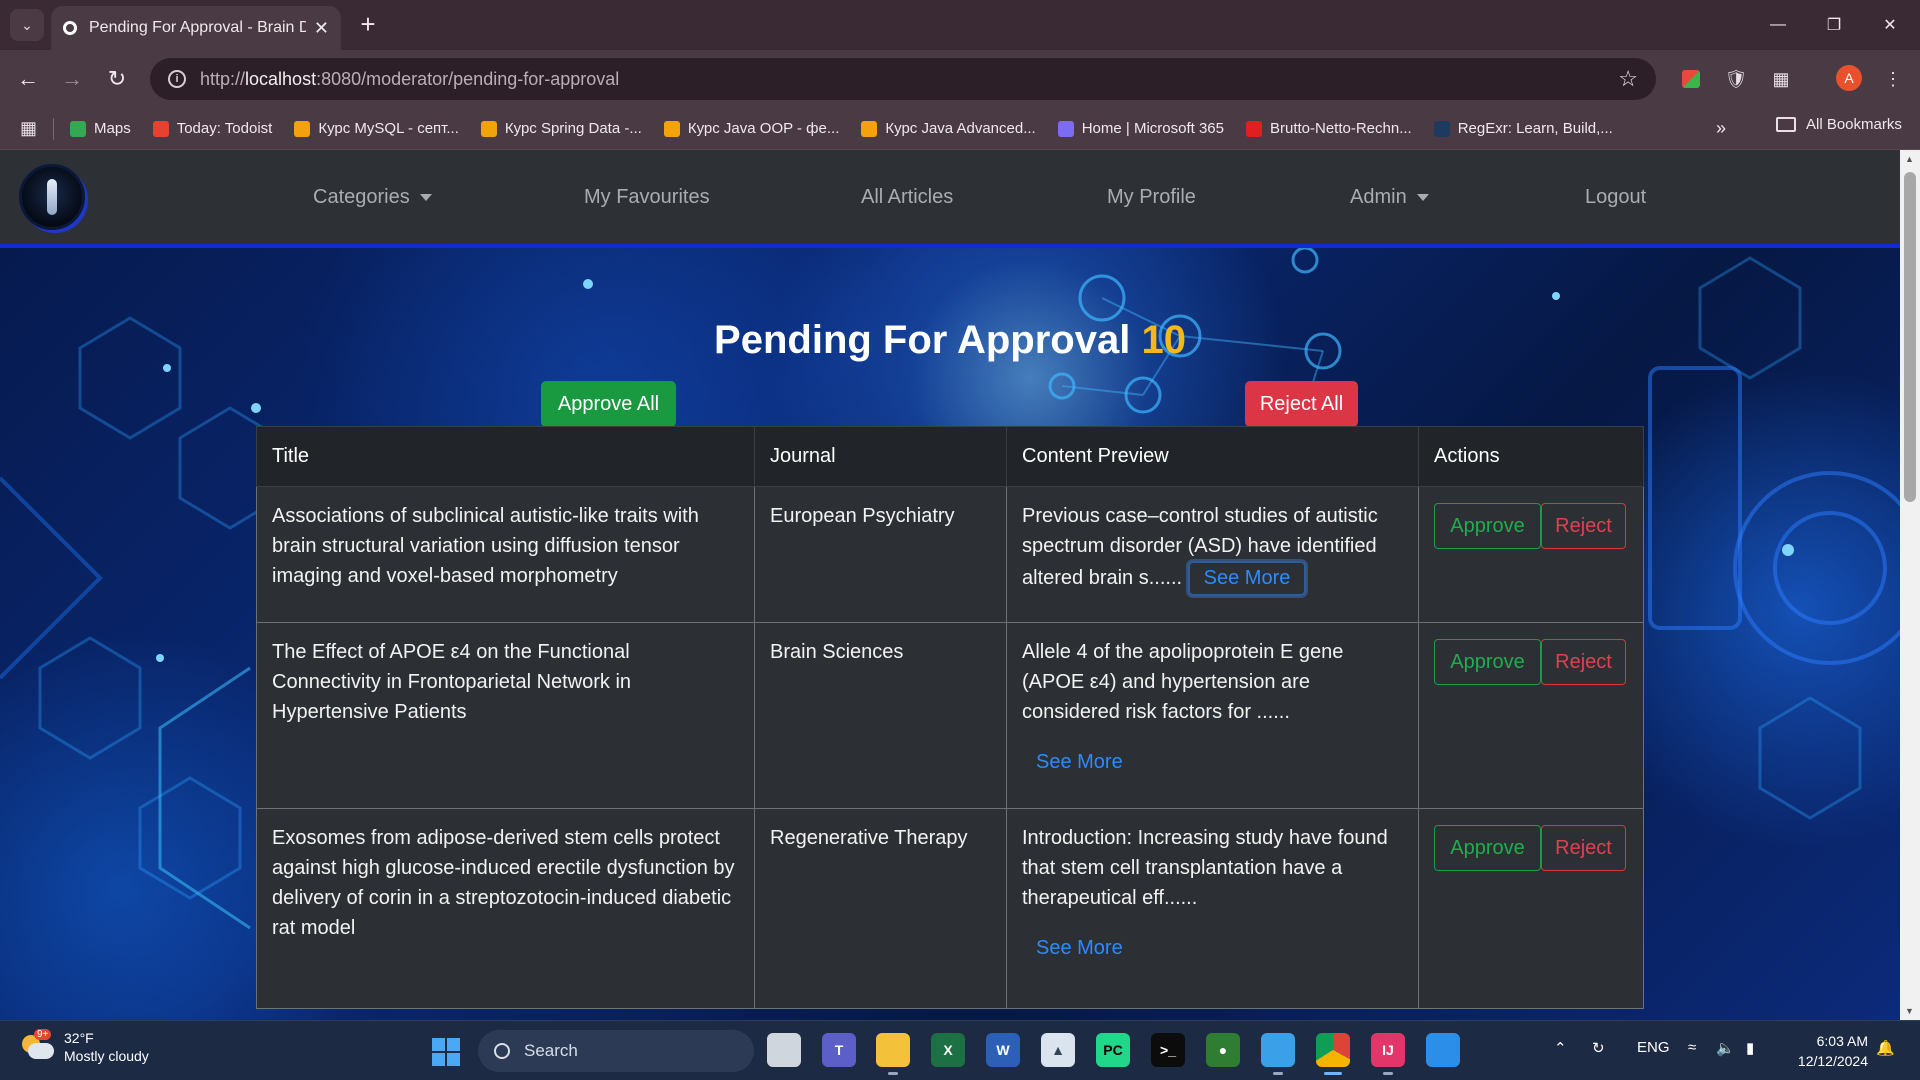  I want to click on word-icon: W, so click(1003, 1050).